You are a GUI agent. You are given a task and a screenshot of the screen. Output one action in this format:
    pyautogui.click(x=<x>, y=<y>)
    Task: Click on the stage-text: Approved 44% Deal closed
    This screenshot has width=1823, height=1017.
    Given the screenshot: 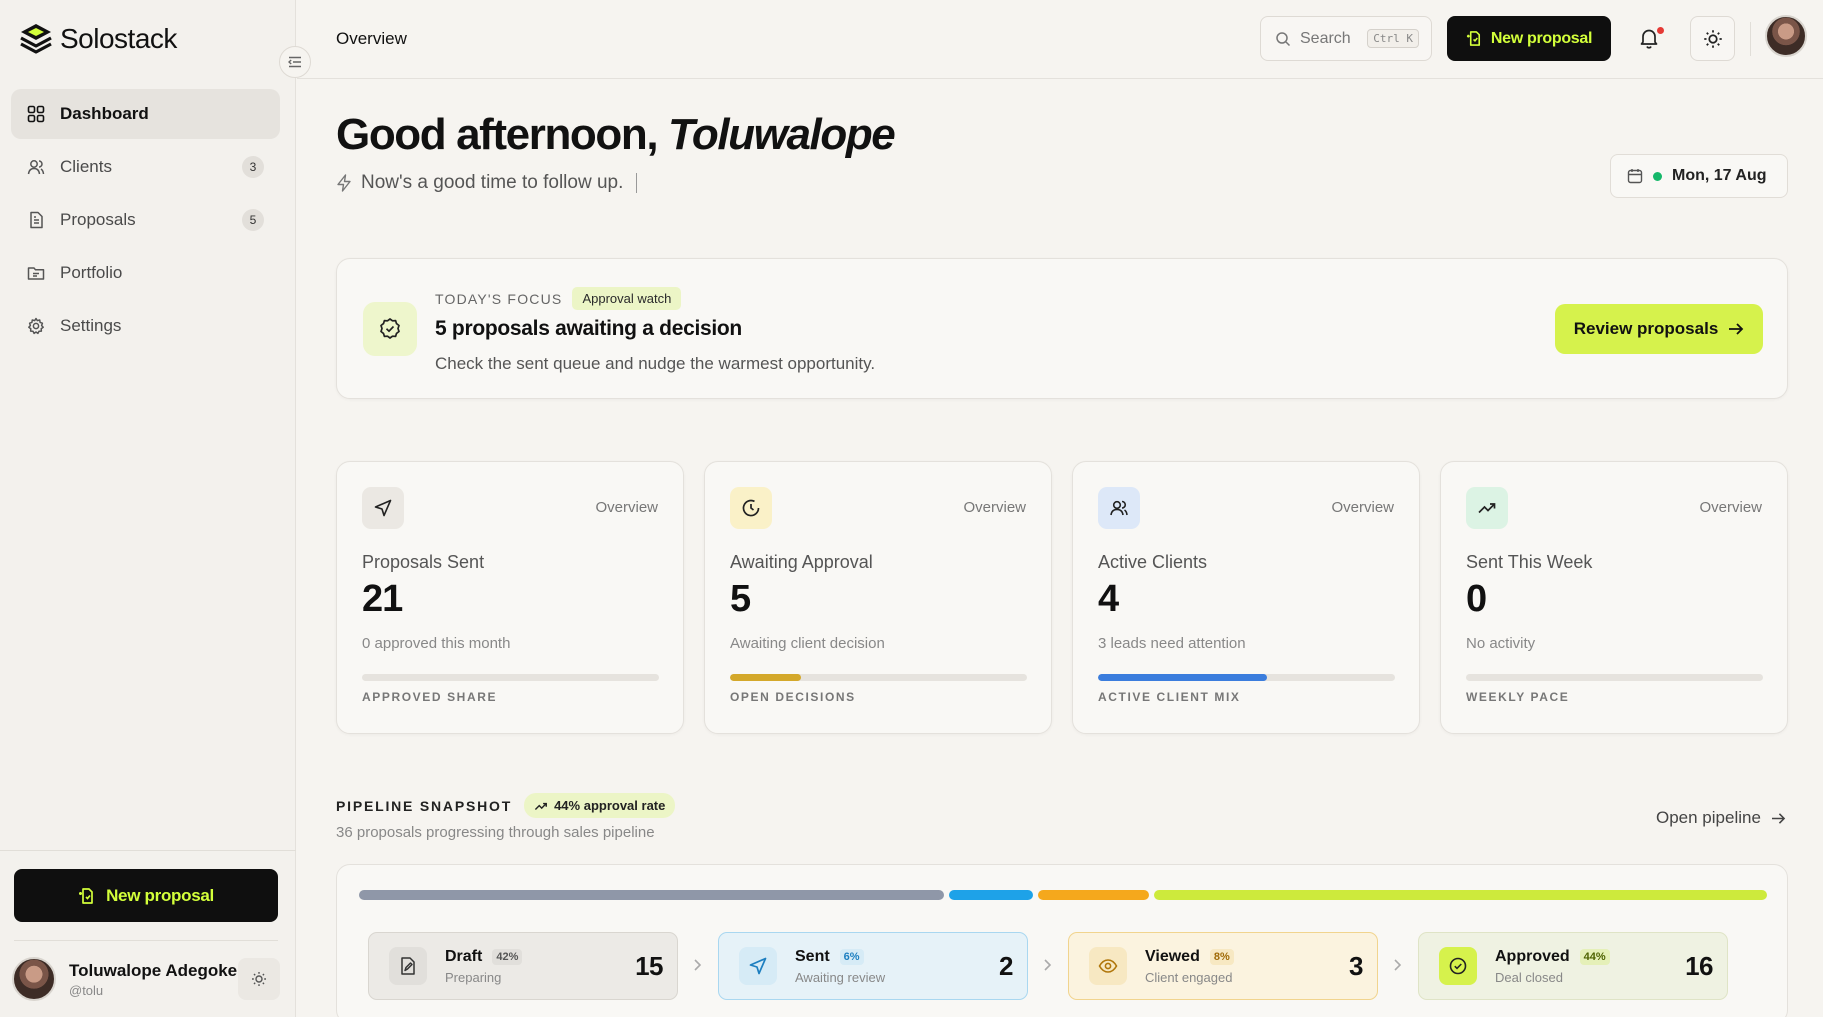 What is the action you would take?
    pyautogui.click(x=1590, y=966)
    